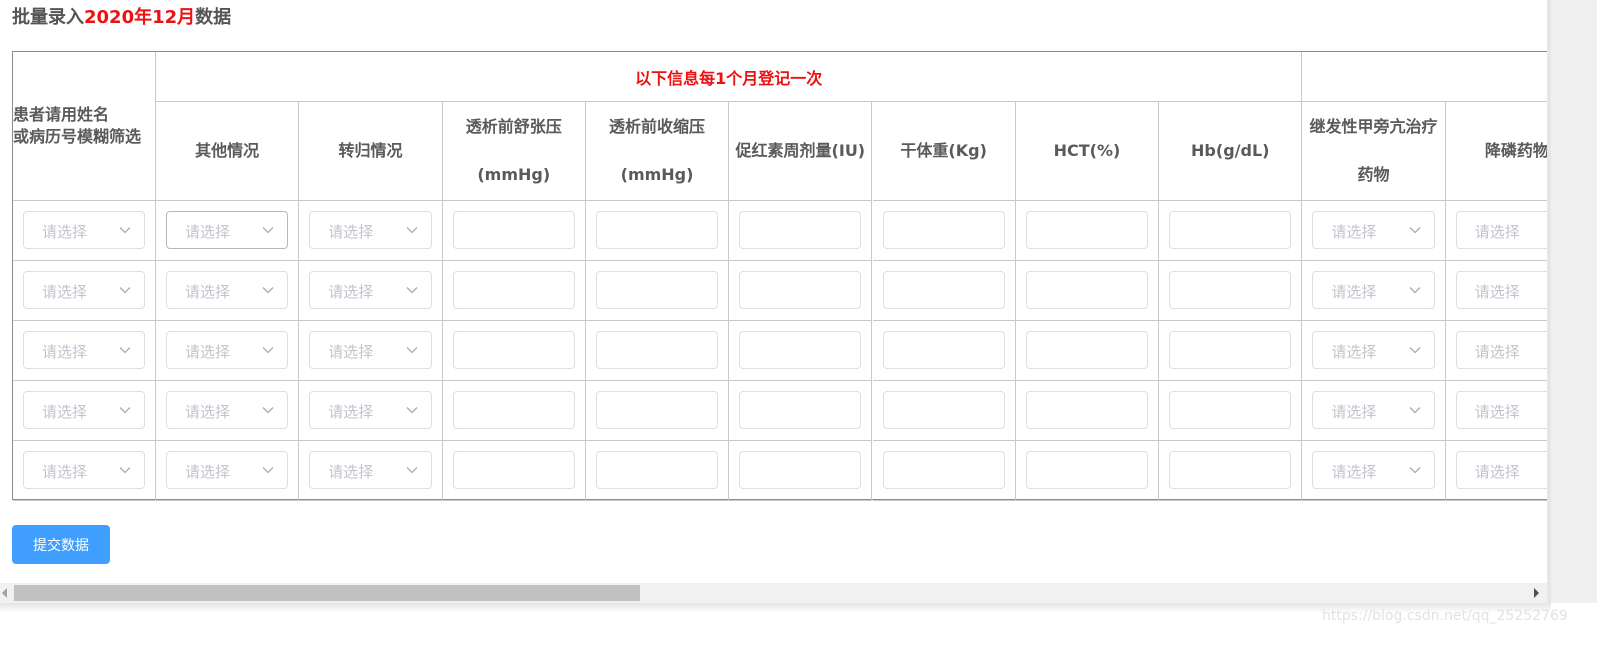  What do you see at coordinates (1515, 150) in the screenshot?
I see `column-header-line1: 降磷药物` at bounding box center [1515, 150].